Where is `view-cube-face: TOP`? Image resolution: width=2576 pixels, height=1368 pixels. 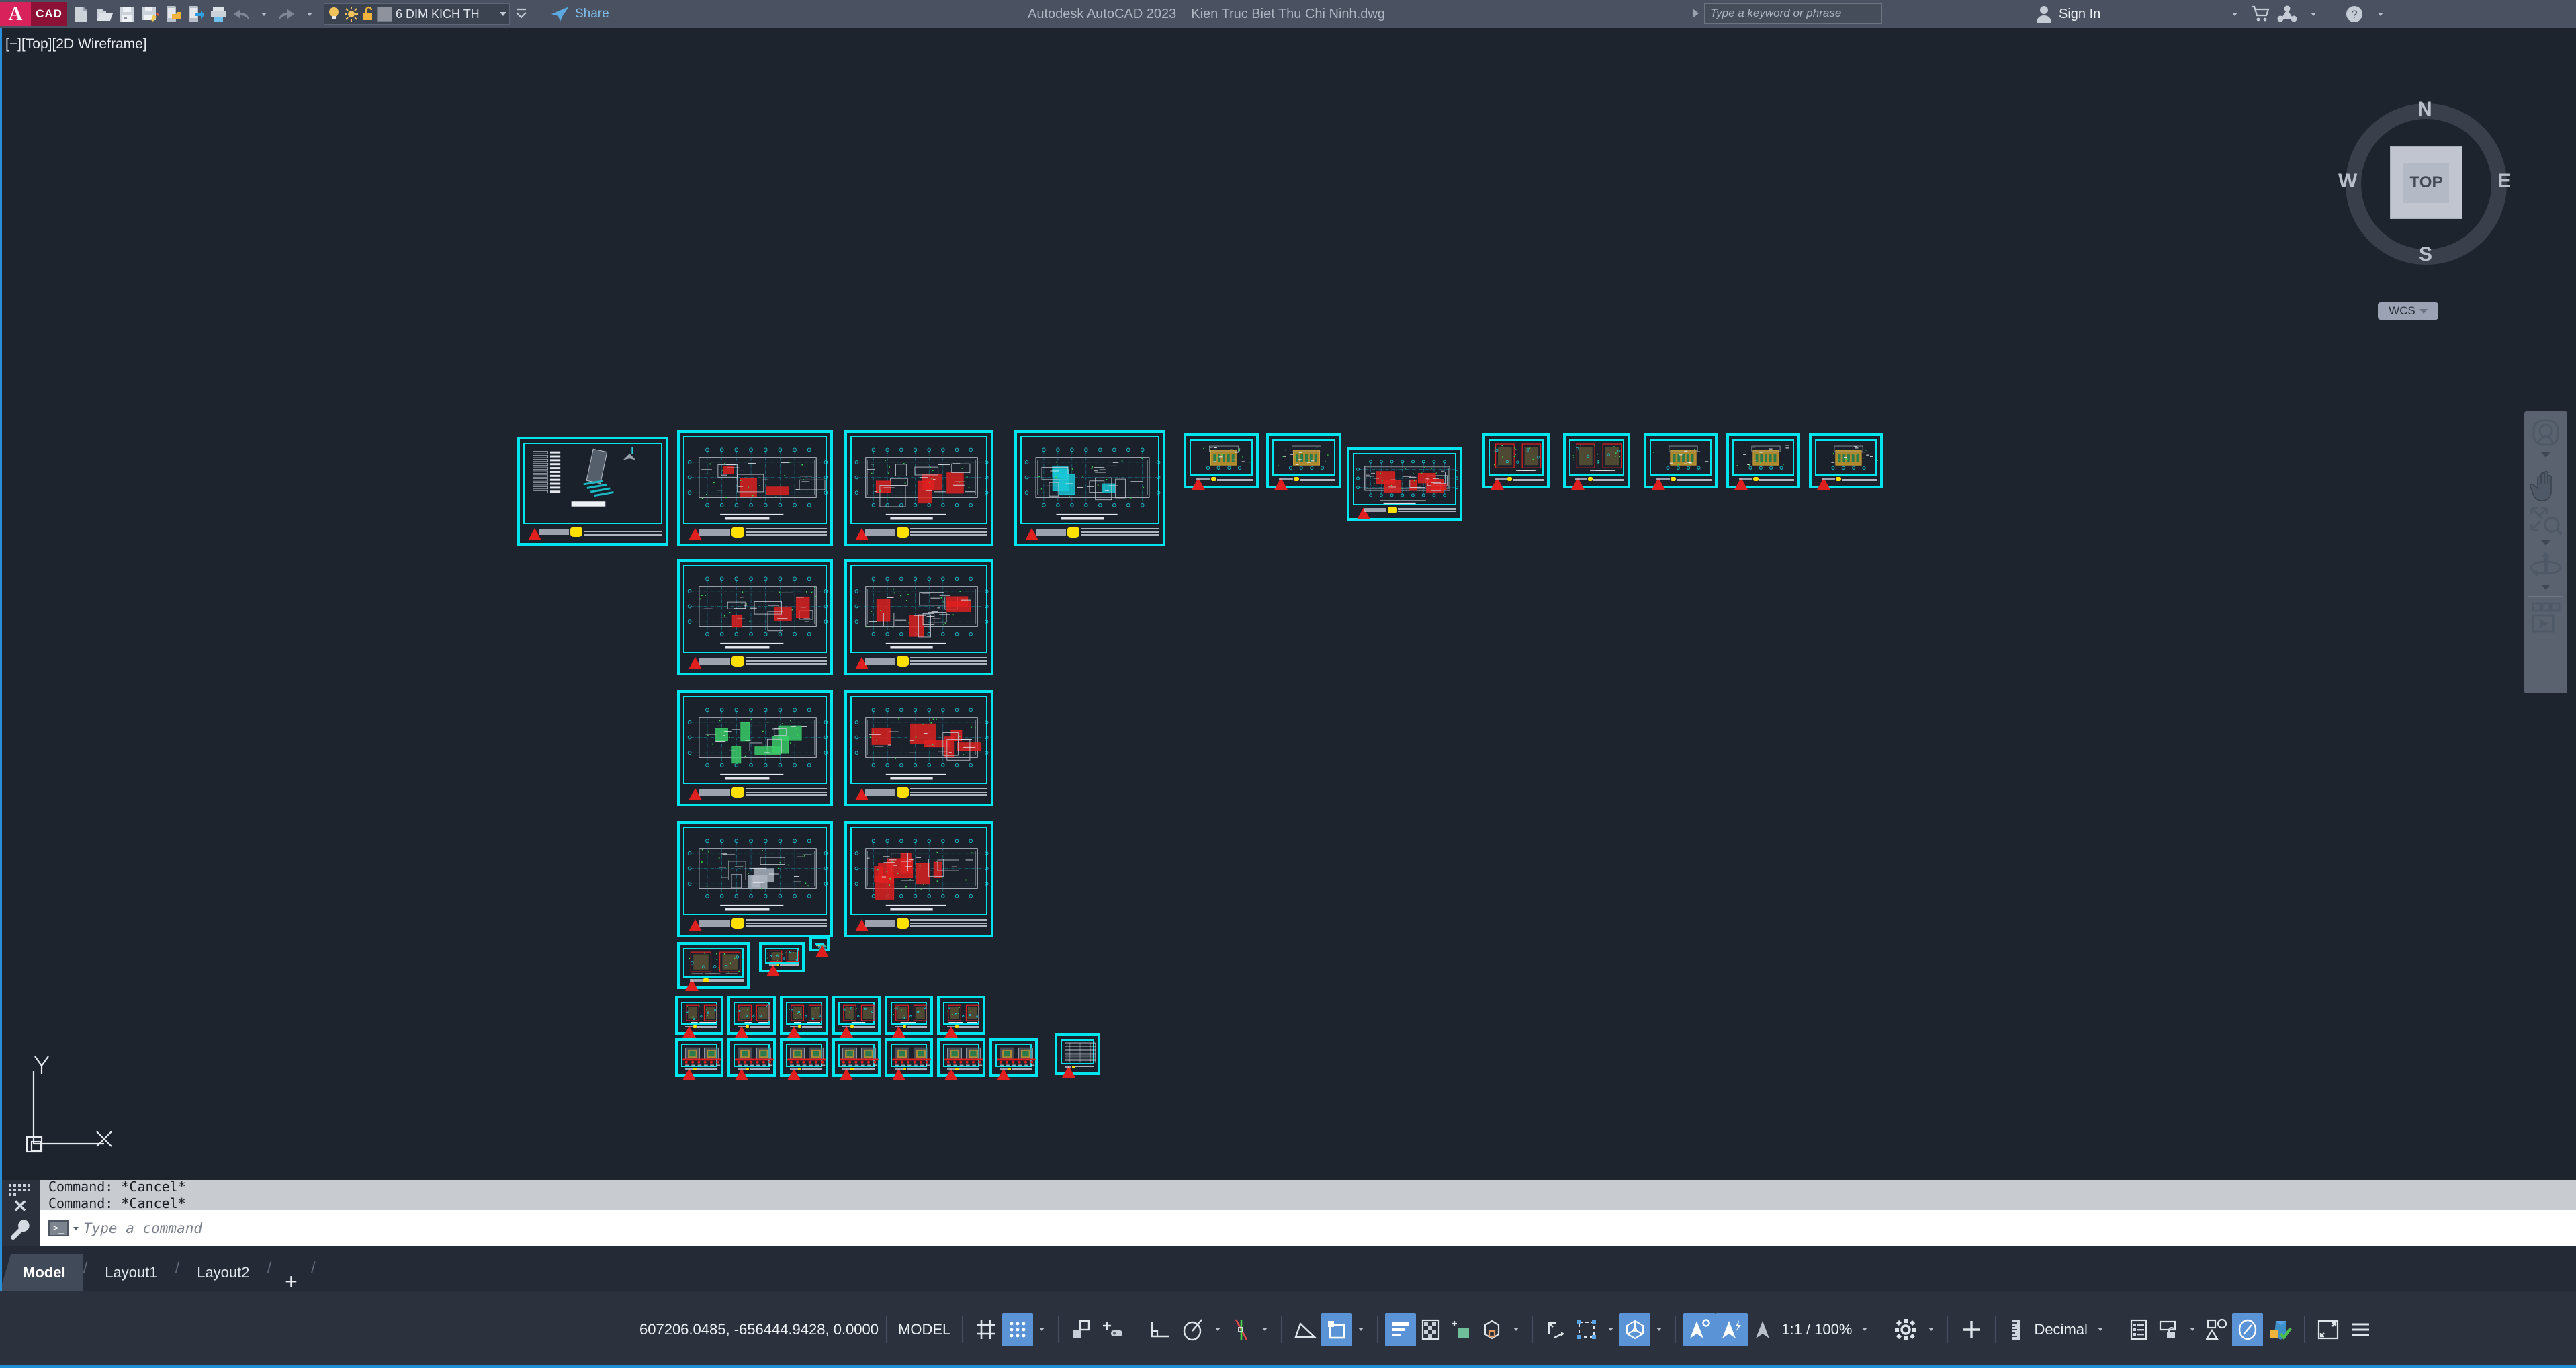
view-cube-face: TOP is located at coordinates (2426, 182).